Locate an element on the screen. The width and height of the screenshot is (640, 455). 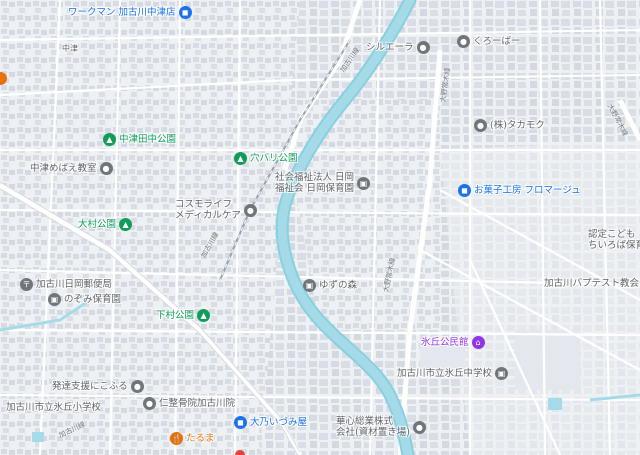
poi-takamoku: ● (株)タカモク is located at coordinates (509, 125).